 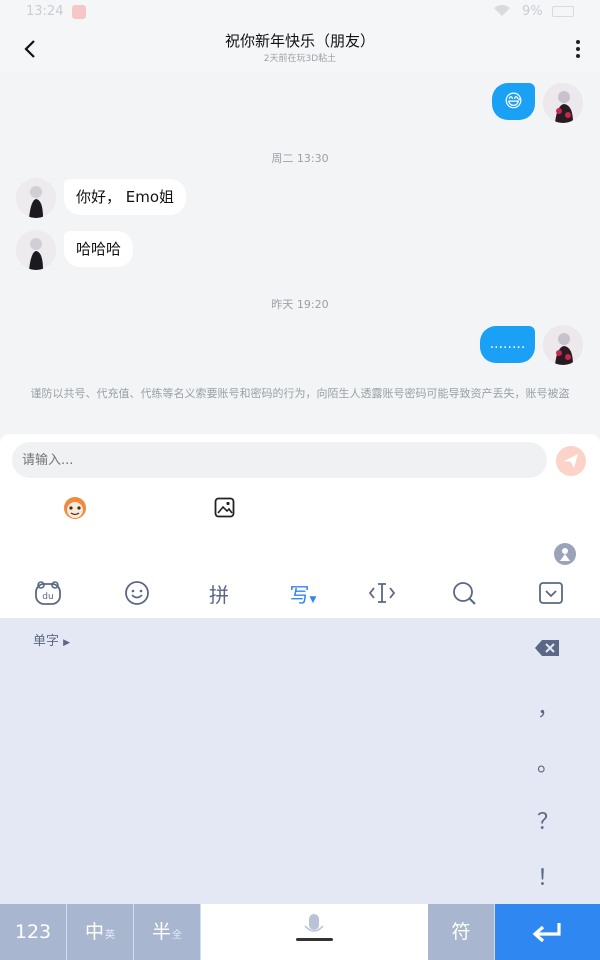 What do you see at coordinates (578, 49) in the screenshot?
I see `more-options-icon` at bounding box center [578, 49].